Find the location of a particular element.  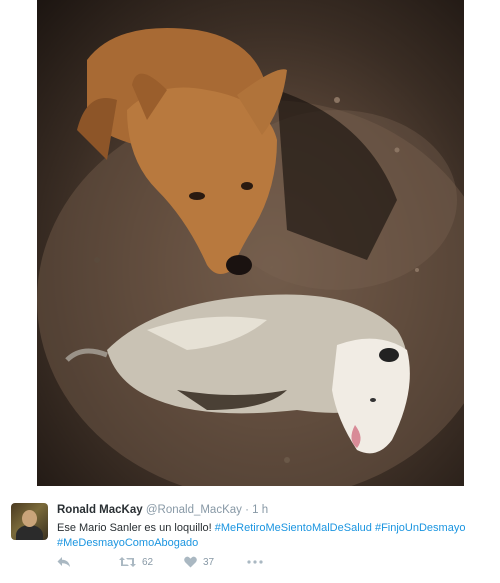

author-handle: @Ronald_MacKay is located at coordinates (194, 510).